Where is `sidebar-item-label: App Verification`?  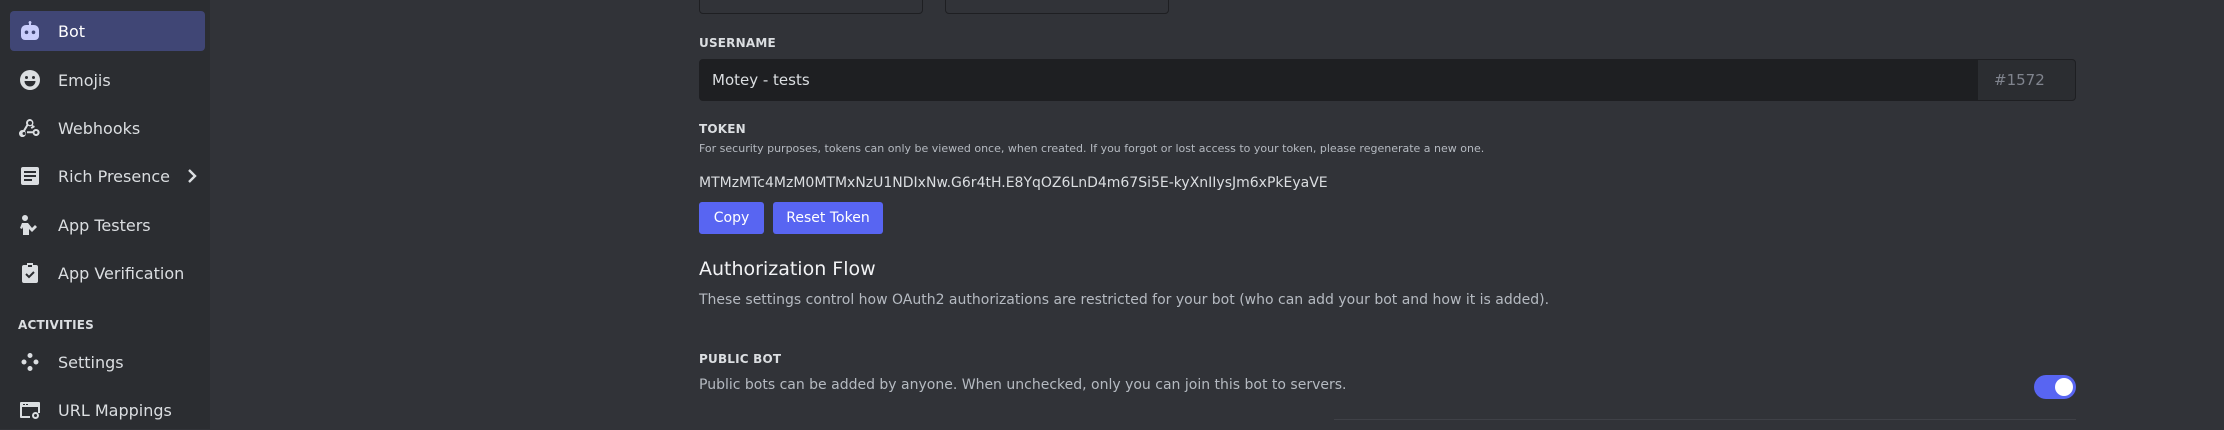
sidebar-item-label: App Verification is located at coordinates (121, 273).